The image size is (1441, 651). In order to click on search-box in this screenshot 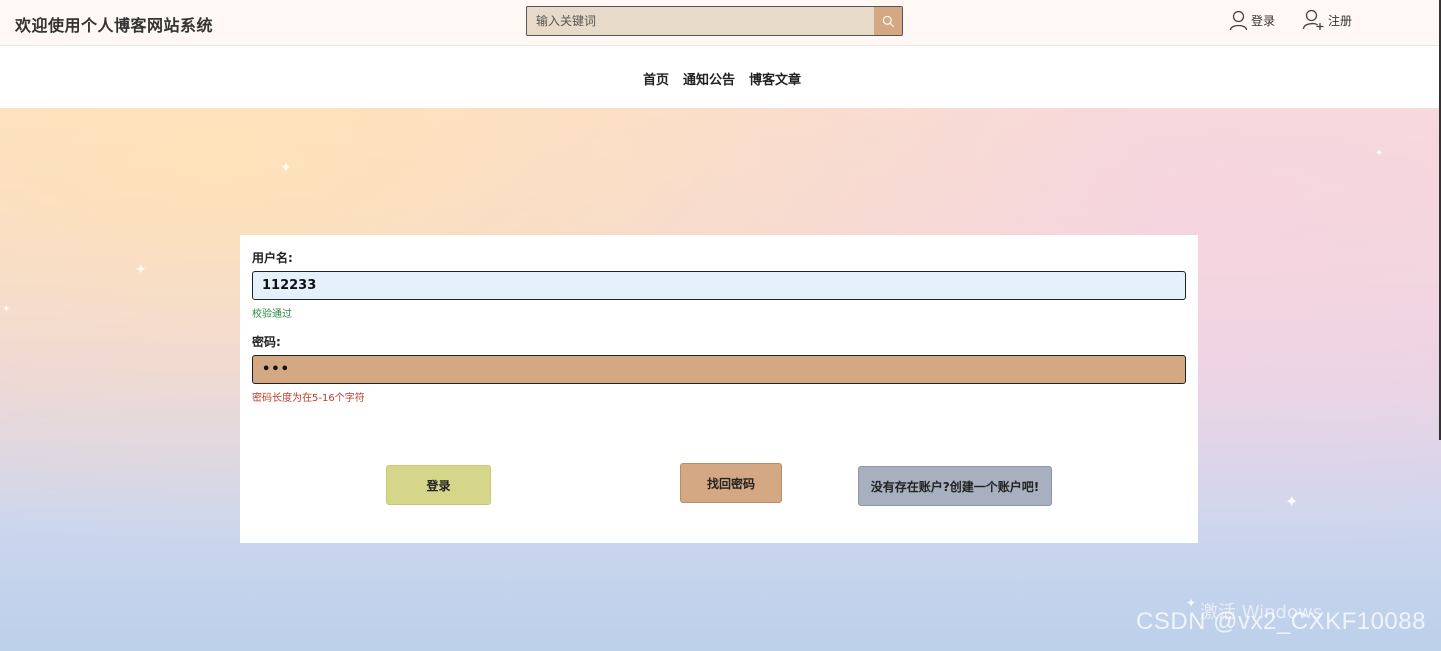, I will do `click(714, 21)`.